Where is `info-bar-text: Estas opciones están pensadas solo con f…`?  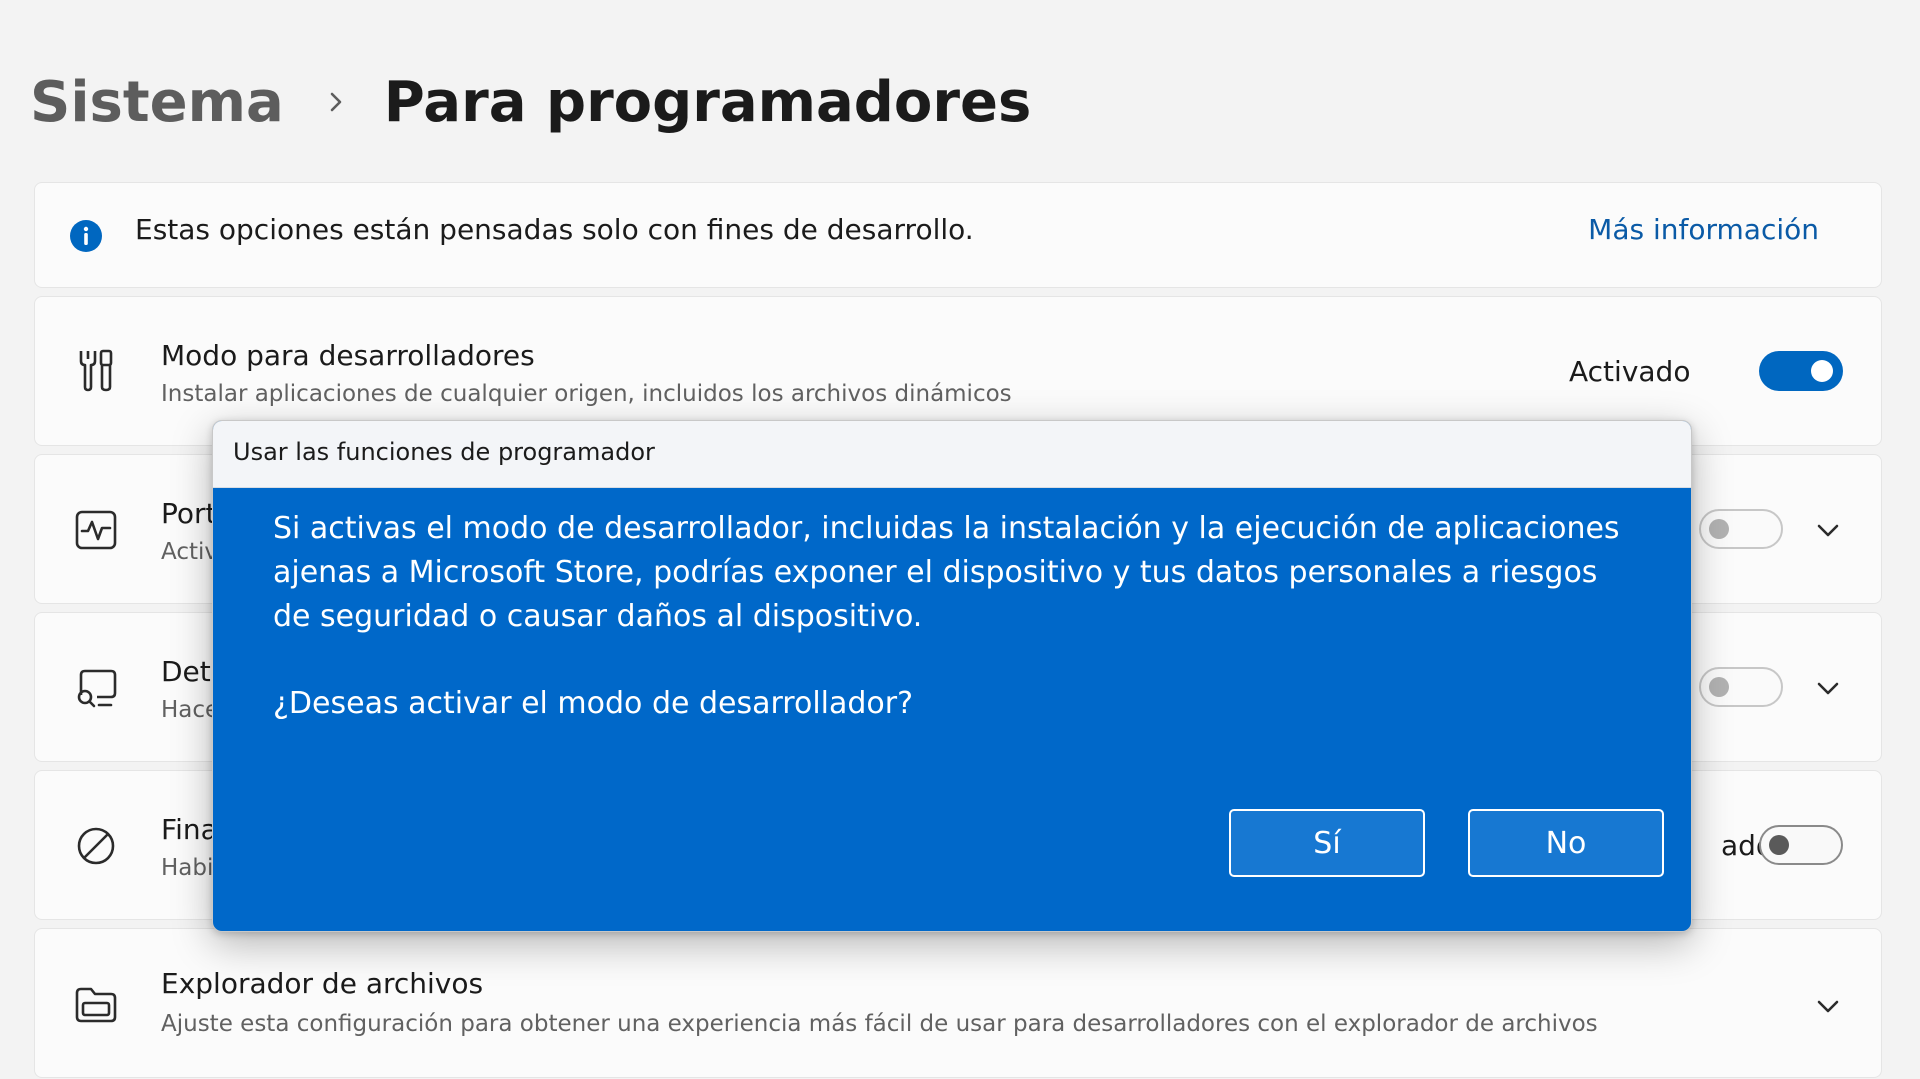 info-bar-text: Estas opciones están pensadas solo con f… is located at coordinates (554, 229).